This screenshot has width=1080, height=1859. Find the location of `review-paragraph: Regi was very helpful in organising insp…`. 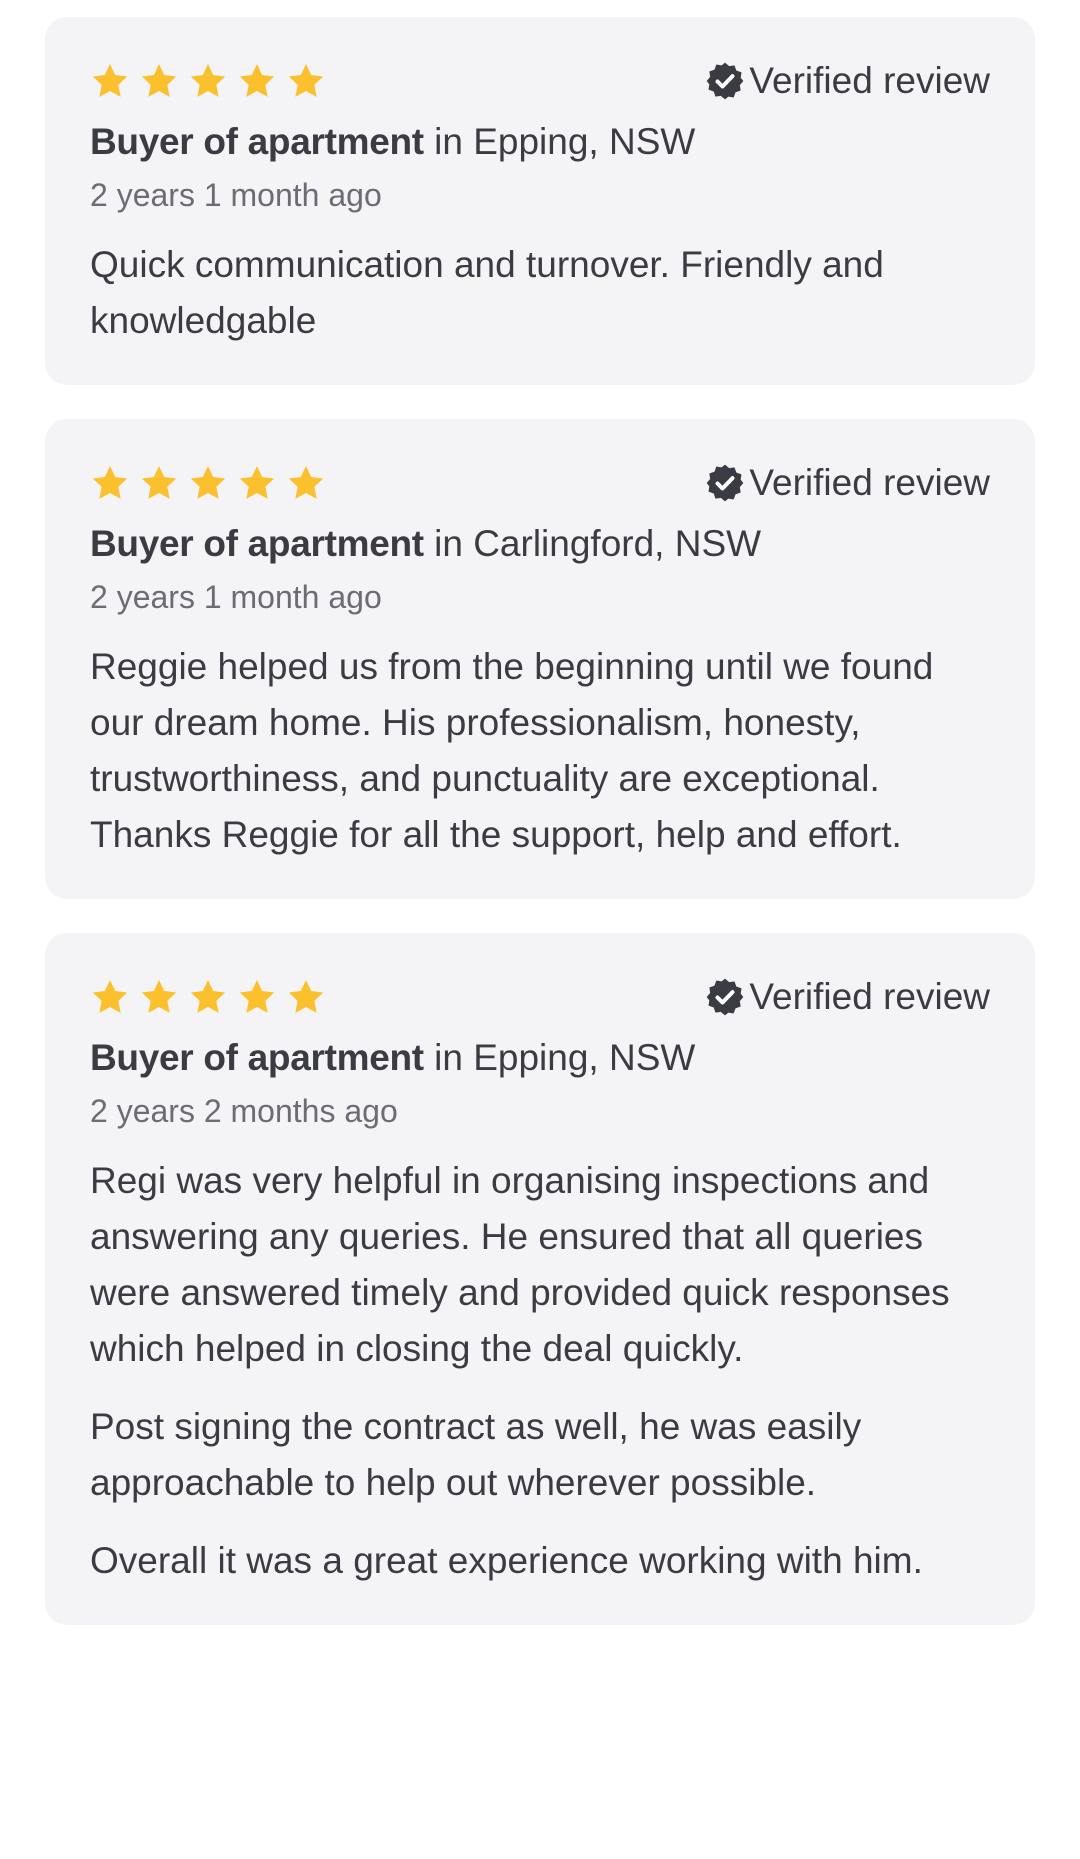

review-paragraph: Regi was very helpful in organising insp… is located at coordinates (520, 1264).